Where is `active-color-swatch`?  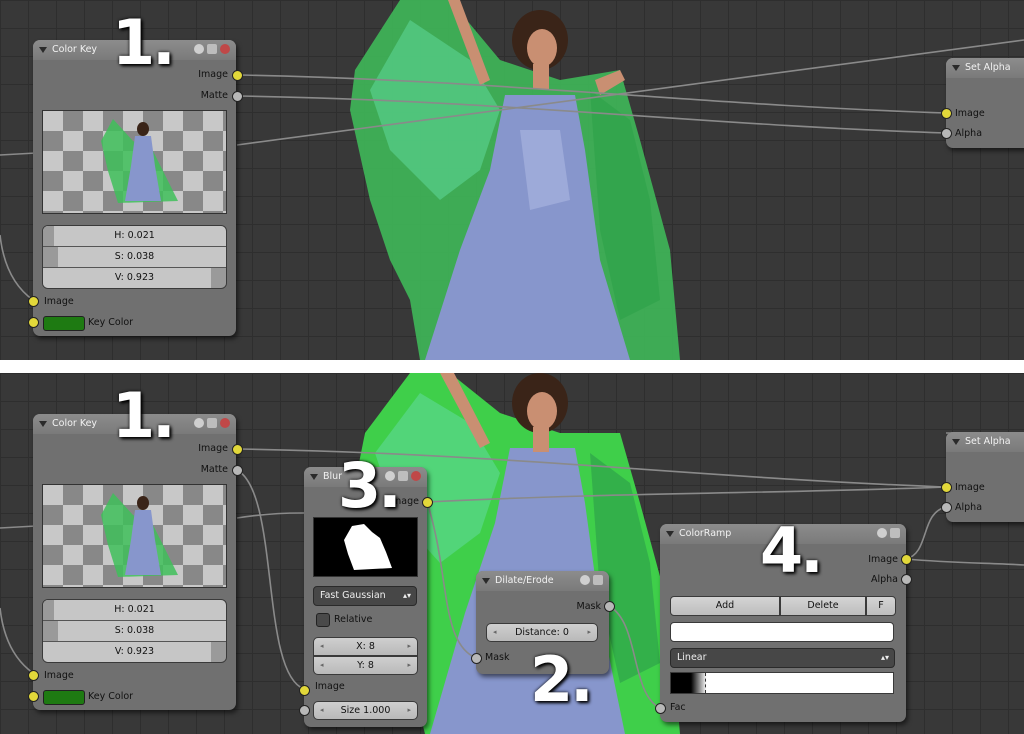
active-color-swatch is located at coordinates (782, 632).